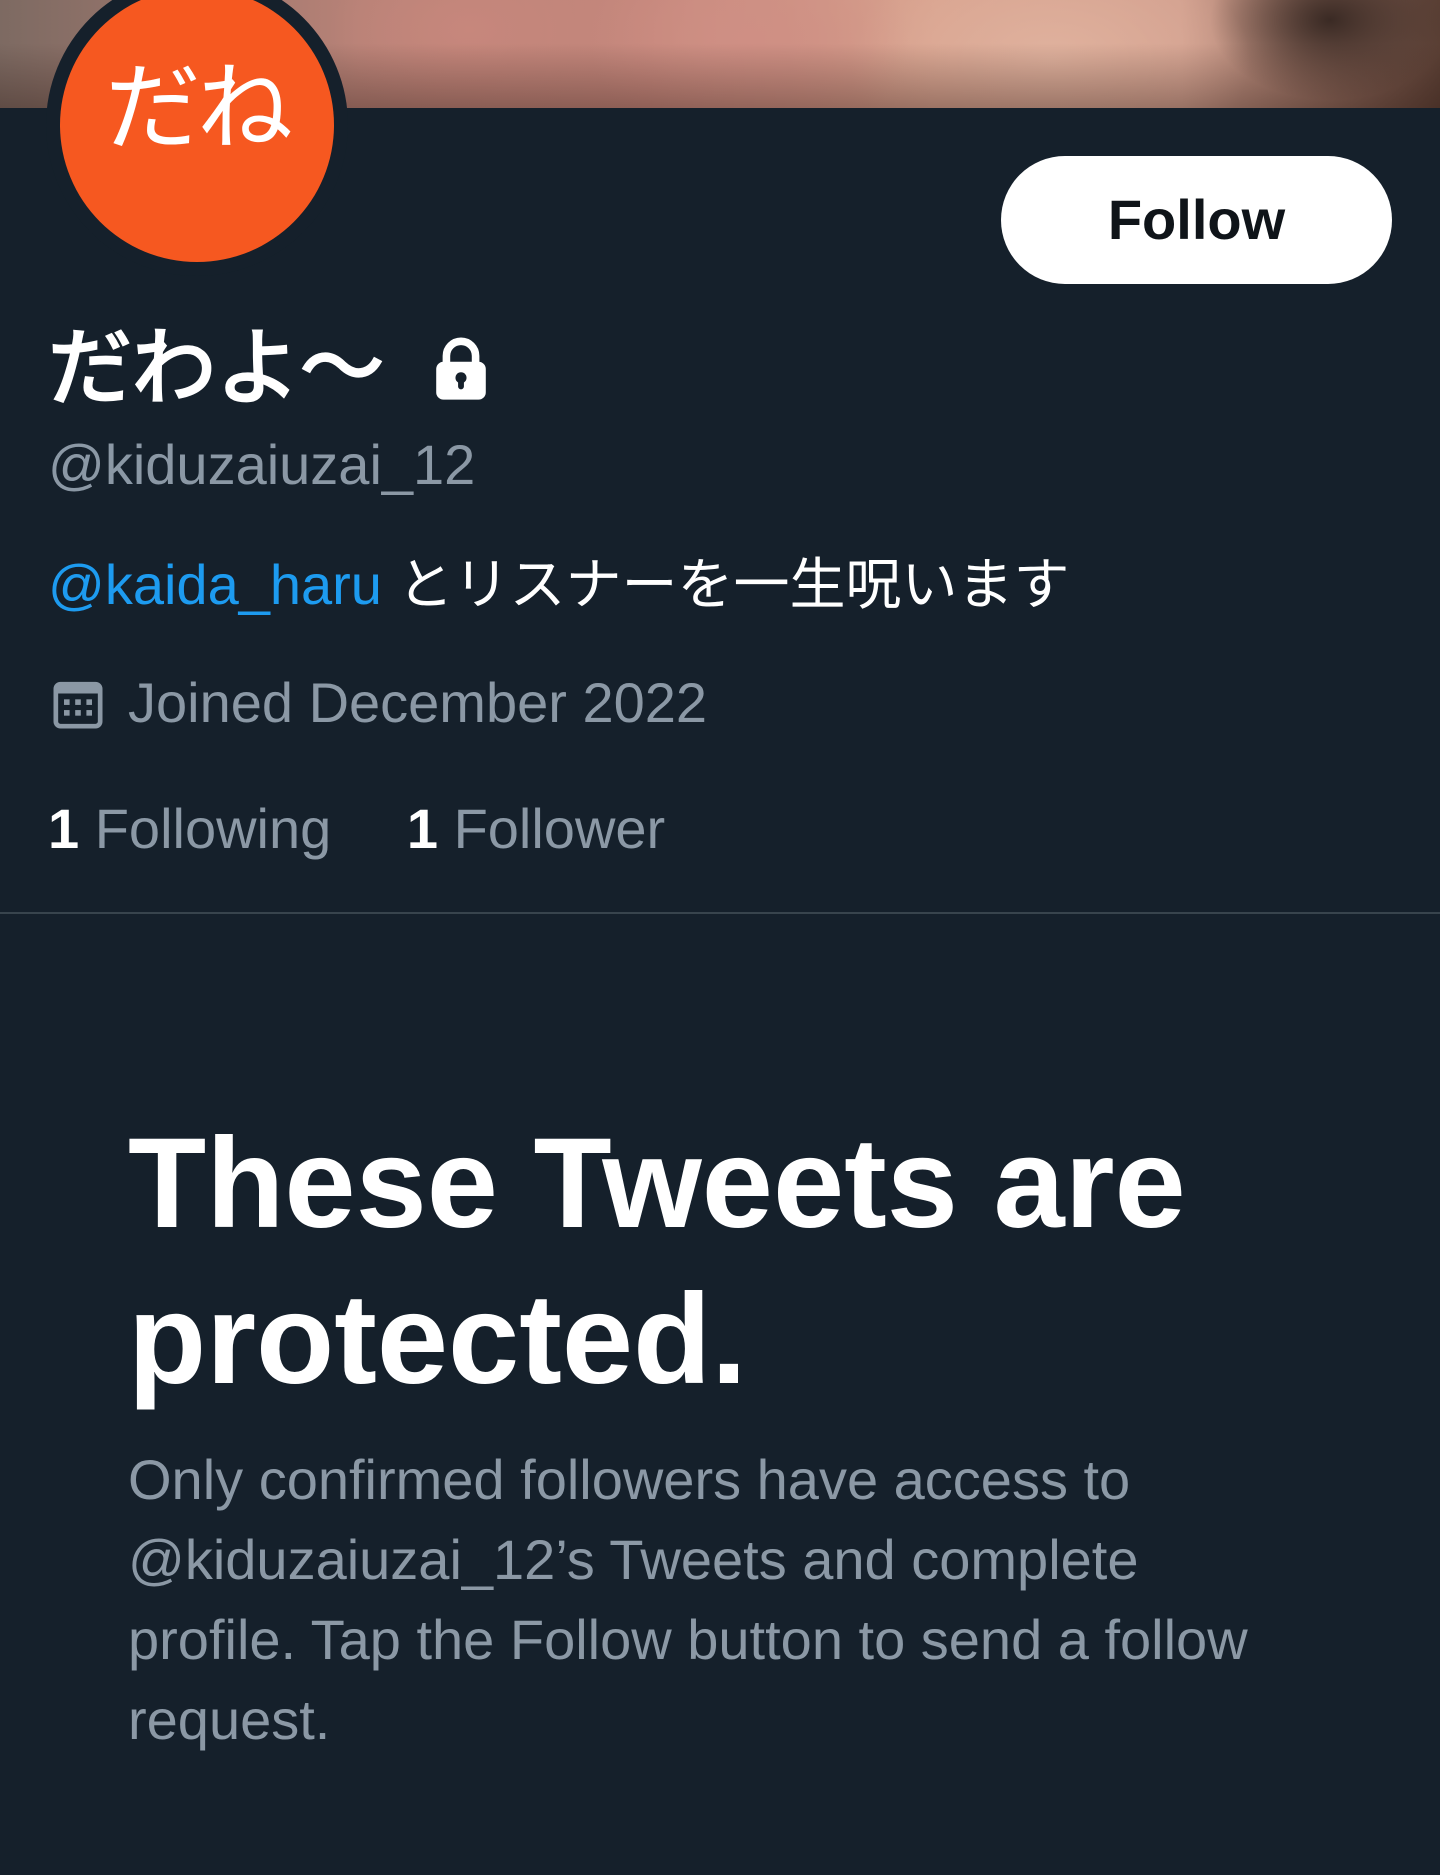 This screenshot has width=1440, height=1875. What do you see at coordinates (559, 828) in the screenshot?
I see `followers-label: Follower` at bounding box center [559, 828].